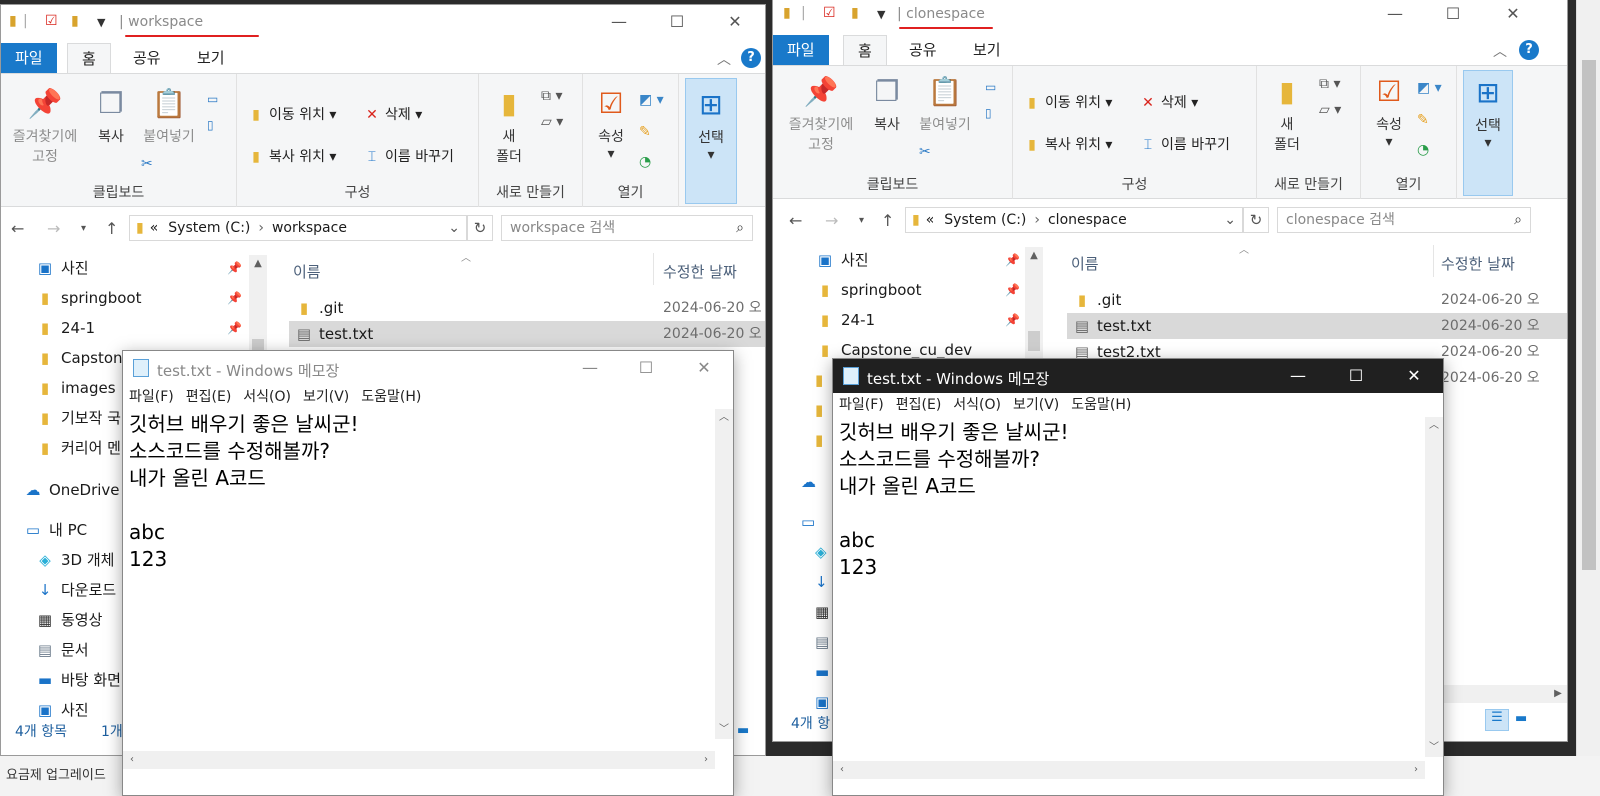 The height and width of the screenshot is (796, 1600). Describe the element at coordinates (78, 418) in the screenshot. I see `nav-item-folder-6: ▮ 기보작 국` at that location.